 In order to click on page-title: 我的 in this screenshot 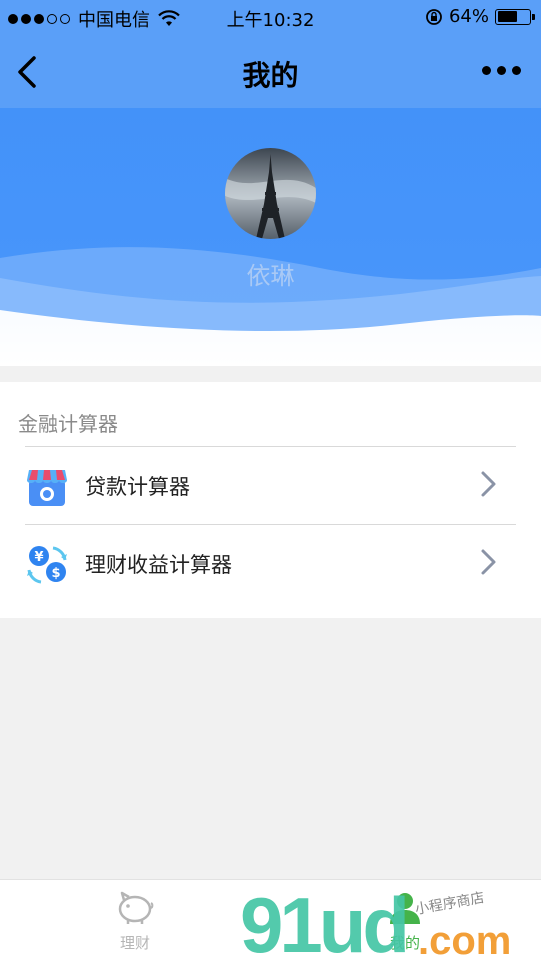, I will do `click(270, 75)`.